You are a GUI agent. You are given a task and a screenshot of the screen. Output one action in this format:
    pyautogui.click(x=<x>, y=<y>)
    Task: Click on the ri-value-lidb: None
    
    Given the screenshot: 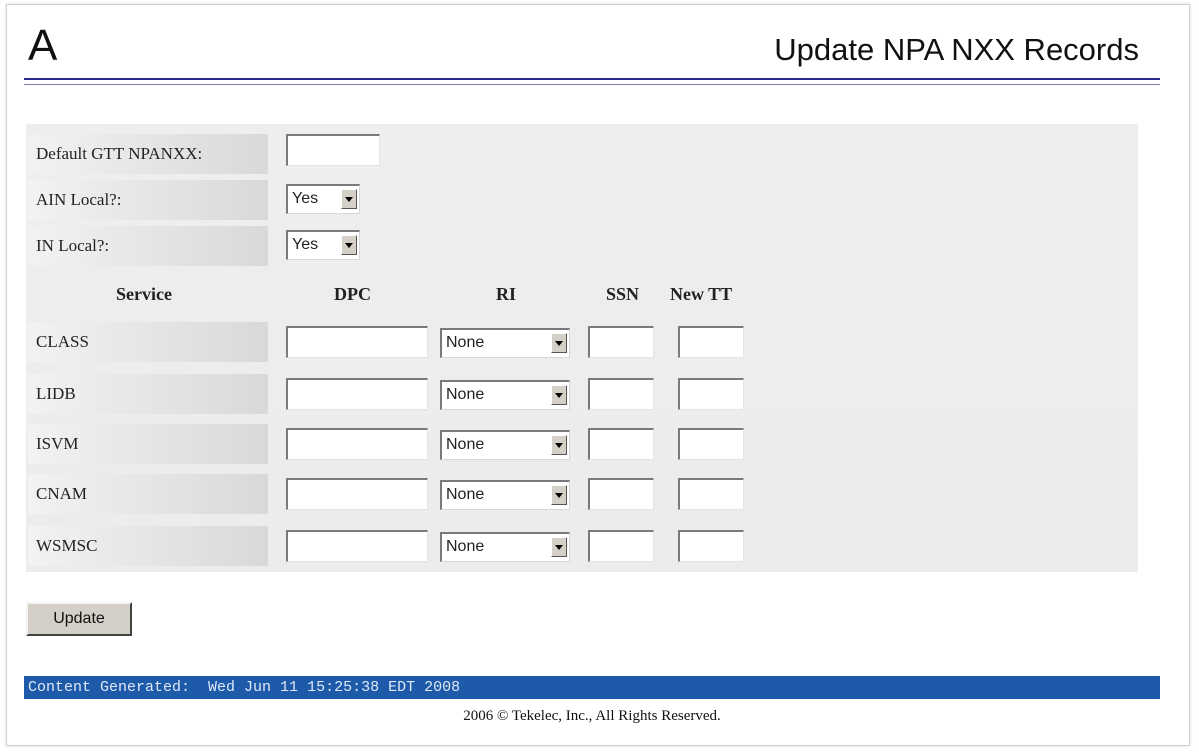 What is the action you would take?
    pyautogui.click(x=465, y=394)
    